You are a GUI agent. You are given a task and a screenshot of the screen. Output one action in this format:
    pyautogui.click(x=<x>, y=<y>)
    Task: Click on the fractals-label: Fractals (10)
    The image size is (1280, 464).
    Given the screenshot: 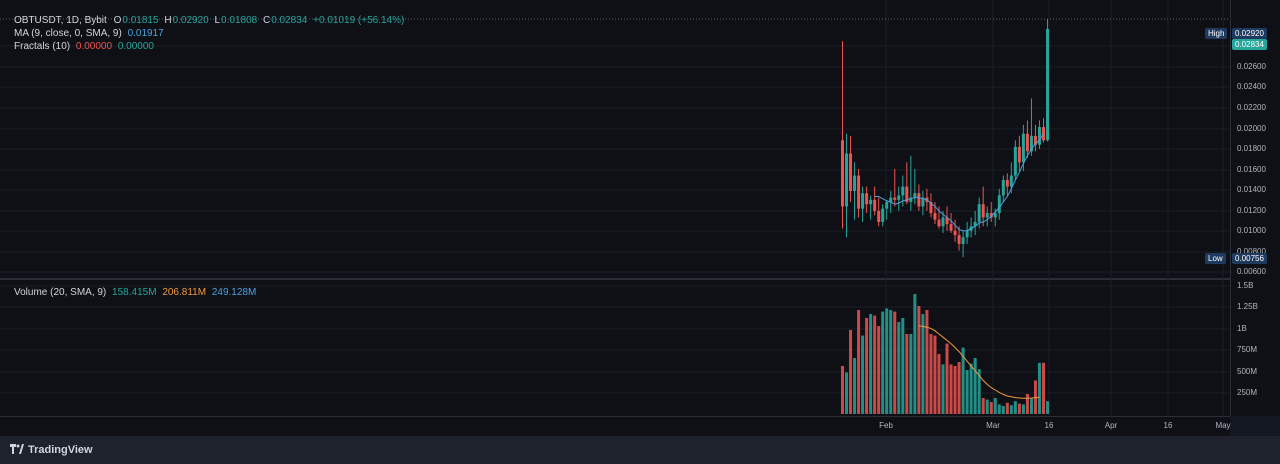 What is the action you would take?
    pyautogui.click(x=42, y=46)
    